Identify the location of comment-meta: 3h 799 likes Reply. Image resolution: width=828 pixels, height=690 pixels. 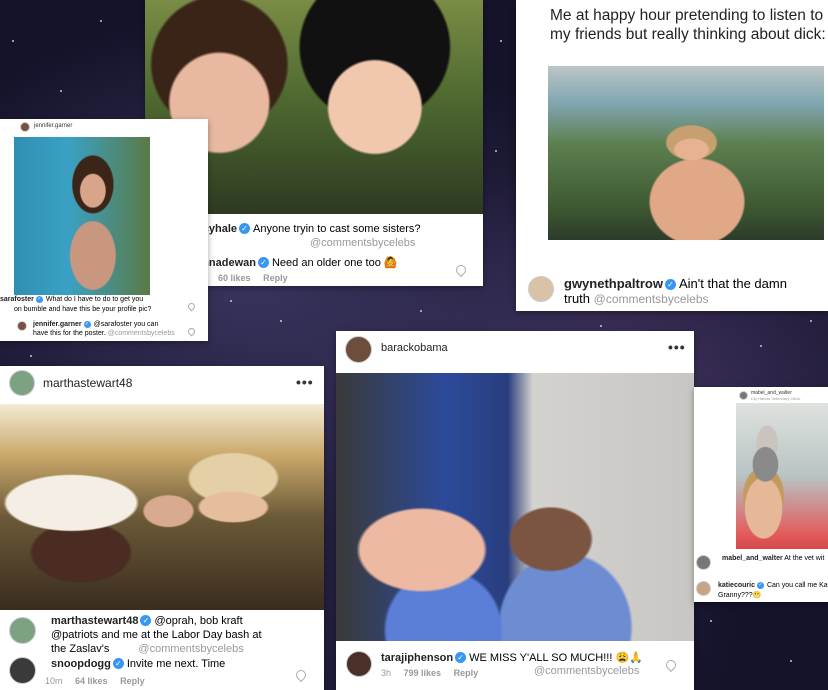
(429, 673).